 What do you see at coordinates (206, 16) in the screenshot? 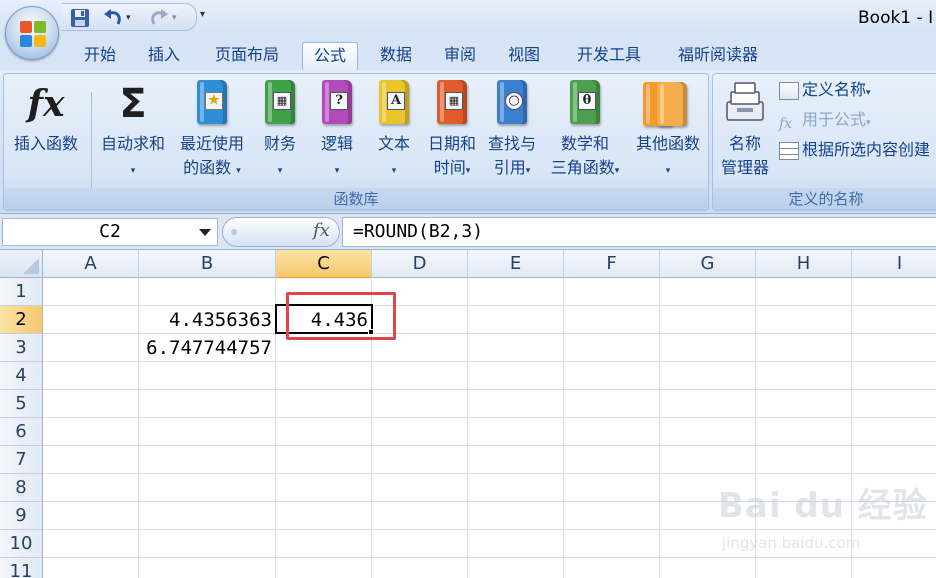
I see `qat-customize-button: ▾` at bounding box center [206, 16].